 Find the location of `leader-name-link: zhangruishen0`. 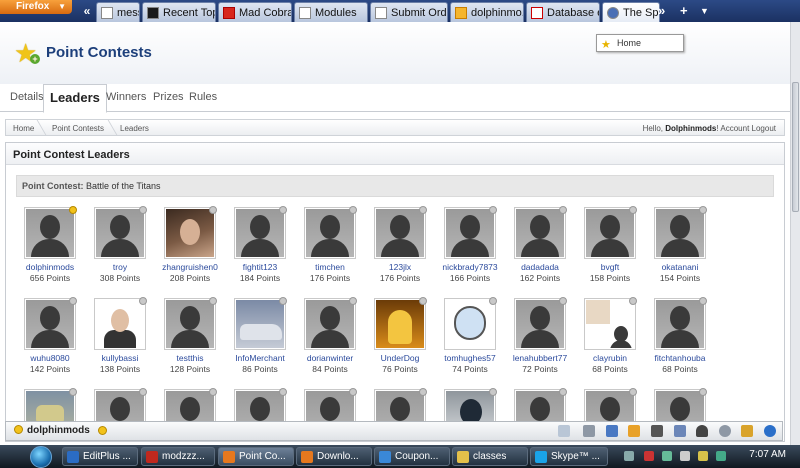

leader-name-link: zhangruishen0 is located at coordinates (190, 267).